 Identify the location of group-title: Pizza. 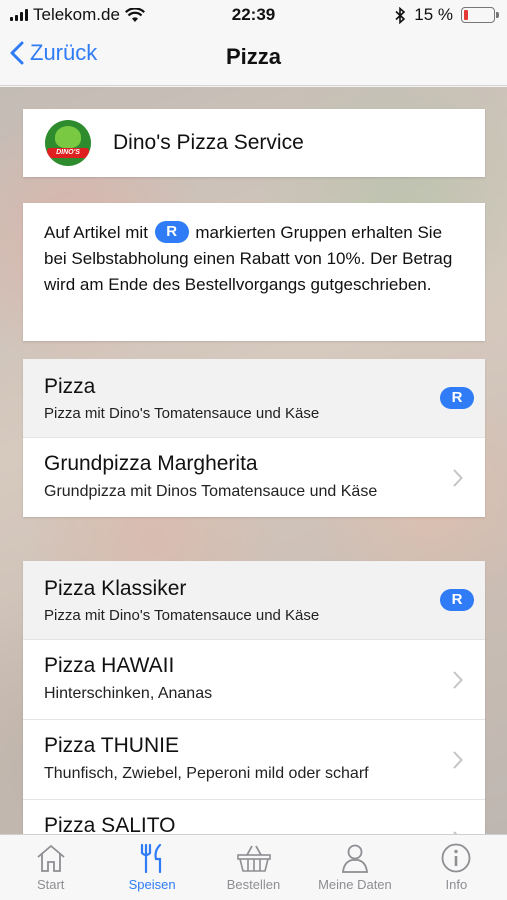
(70, 386).